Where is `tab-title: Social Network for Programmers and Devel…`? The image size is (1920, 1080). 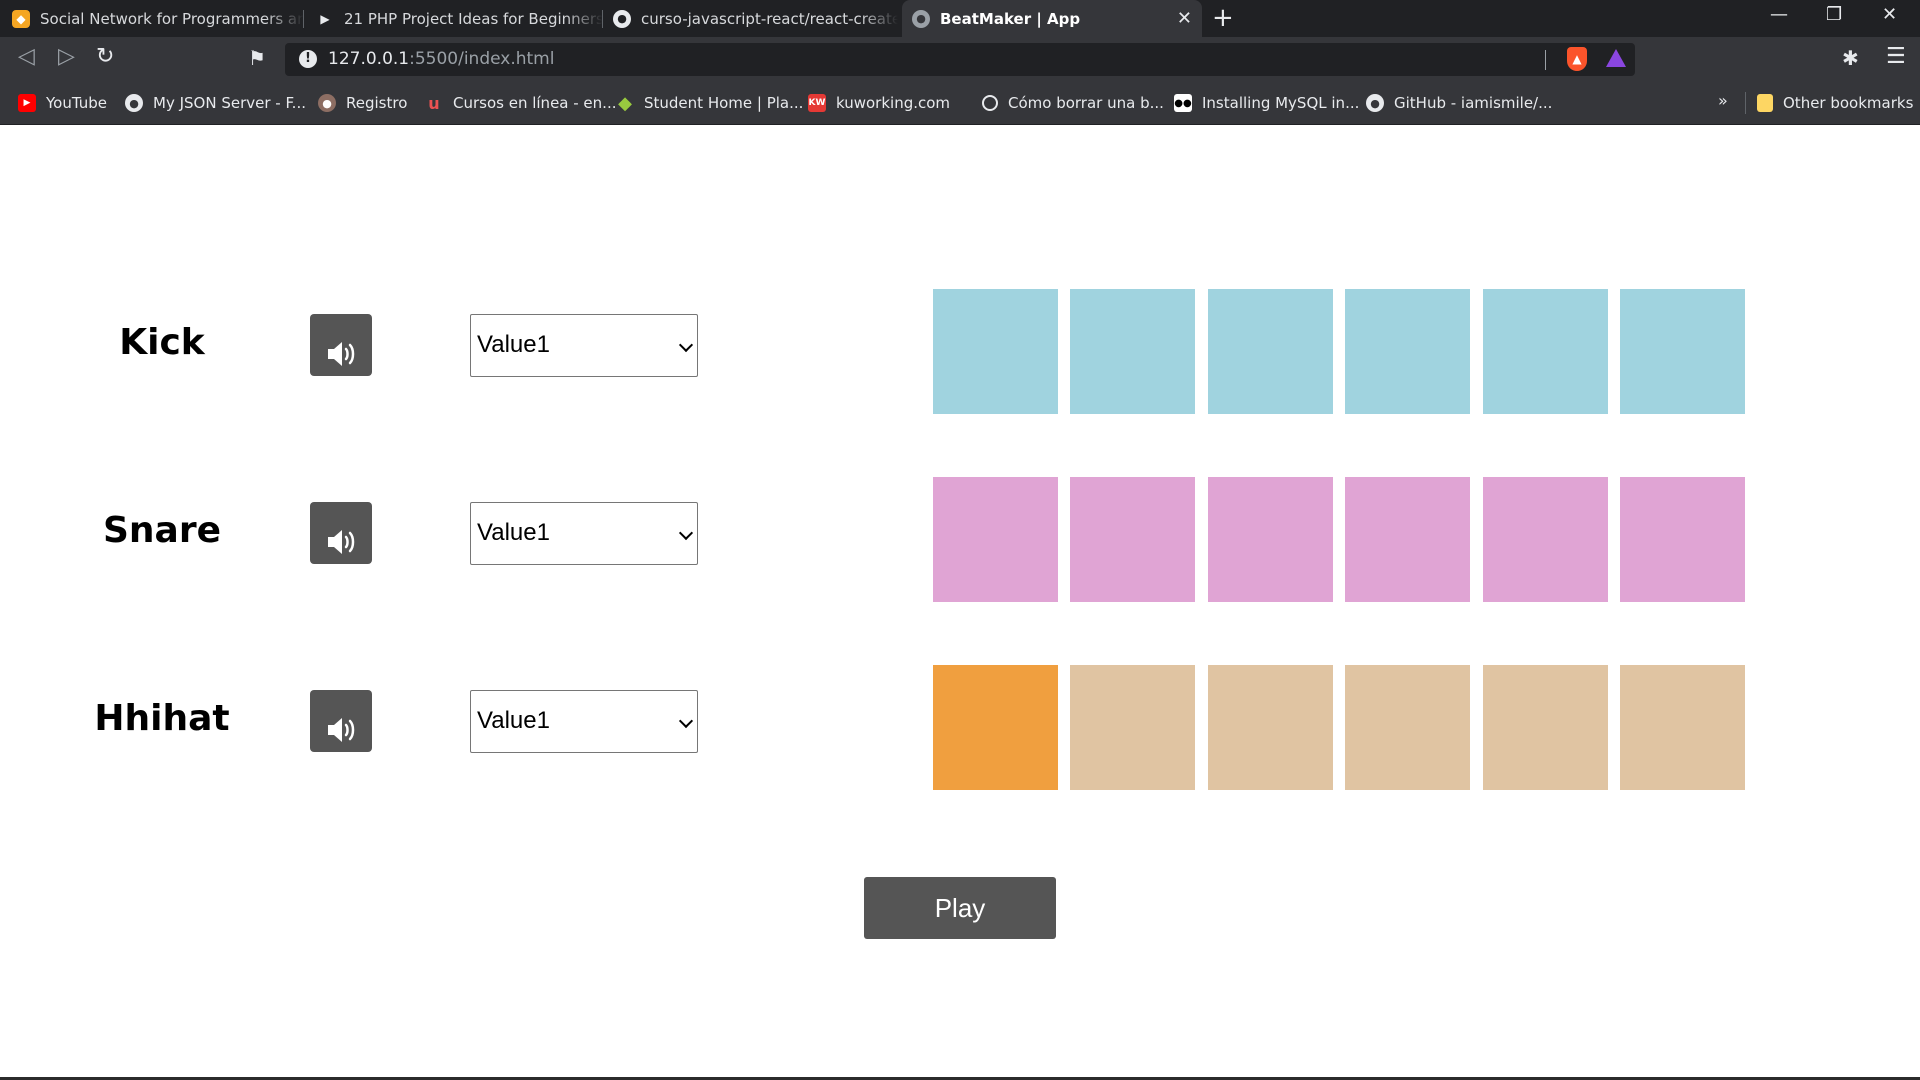
tab-title: Social Network for Programmers and Devel… is located at coordinates (172, 18).